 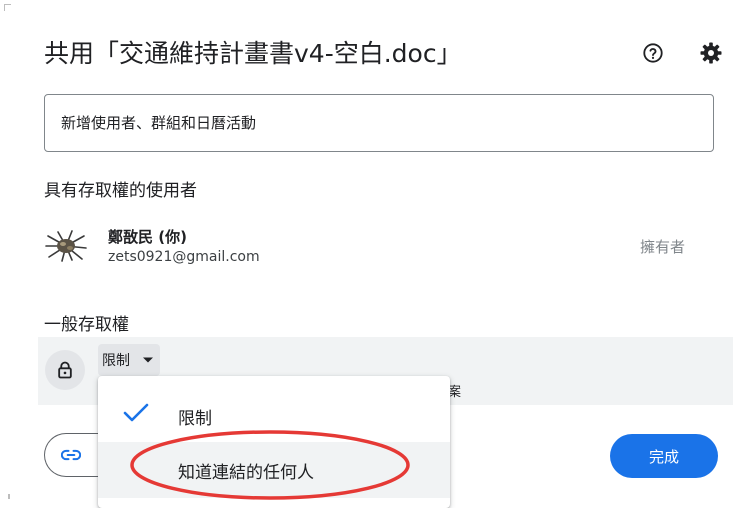 I want to click on help-circle-icon, so click(x=653, y=53).